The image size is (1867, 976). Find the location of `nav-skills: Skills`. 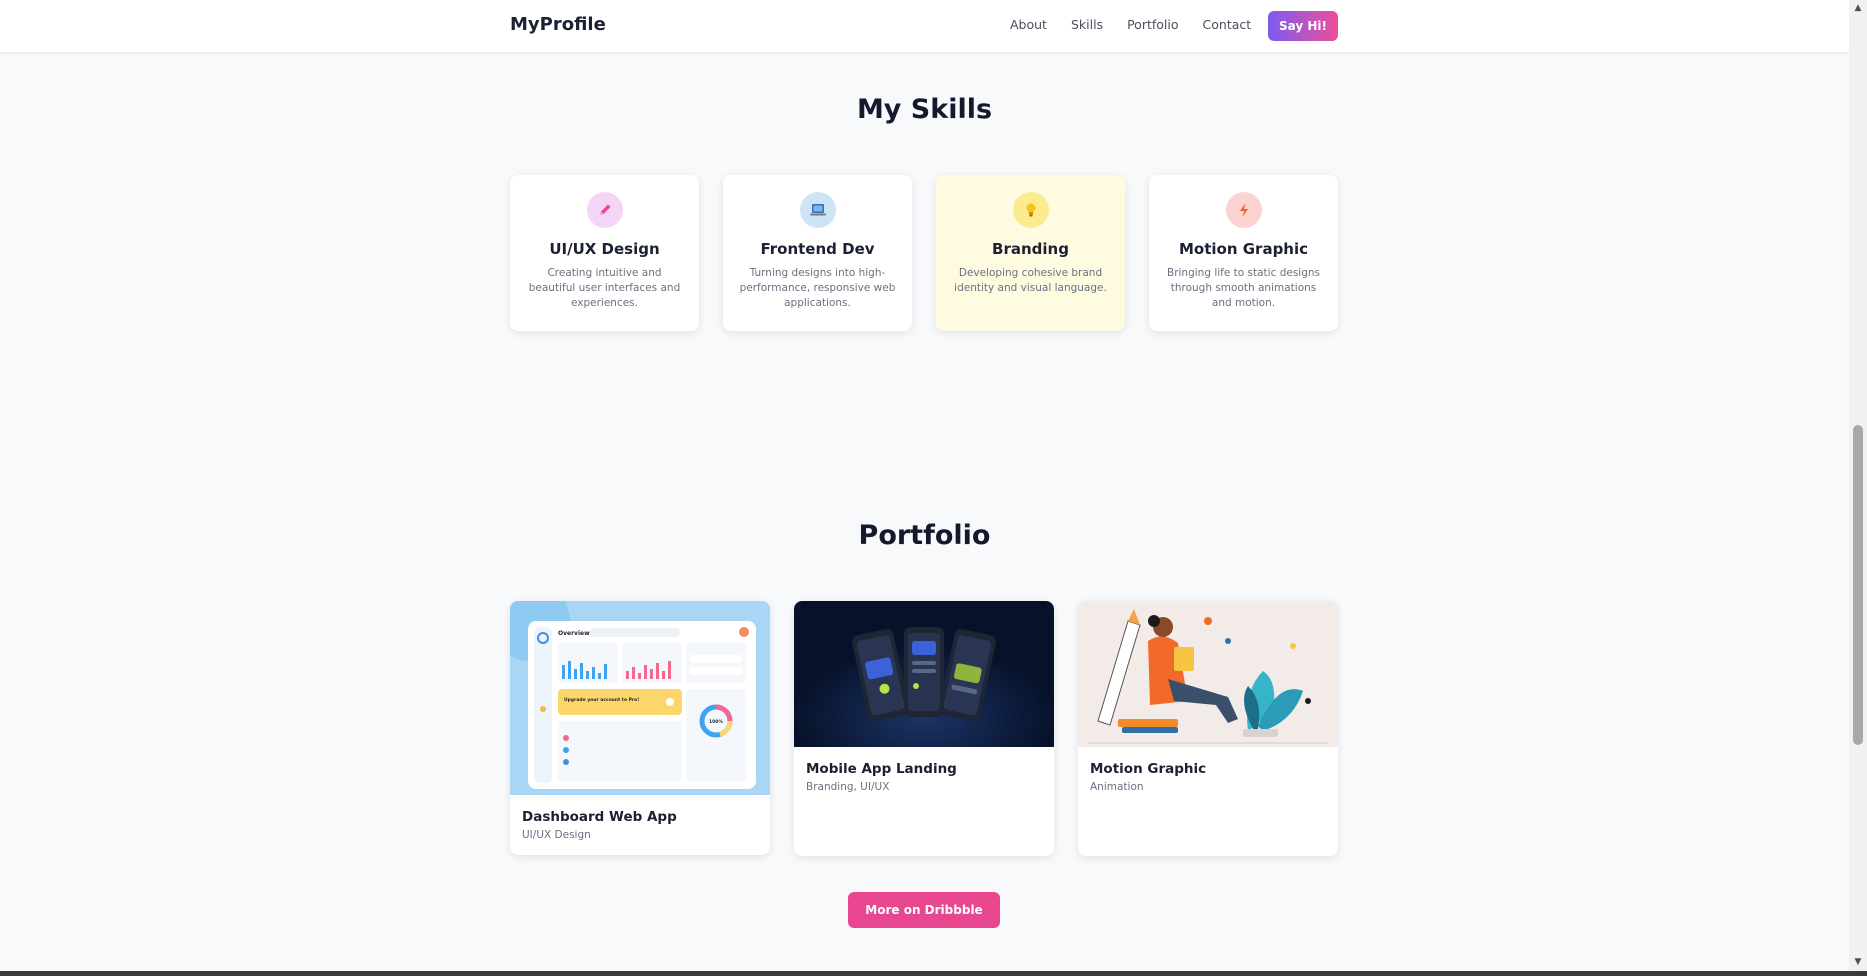

nav-skills: Skills is located at coordinates (1087, 24).